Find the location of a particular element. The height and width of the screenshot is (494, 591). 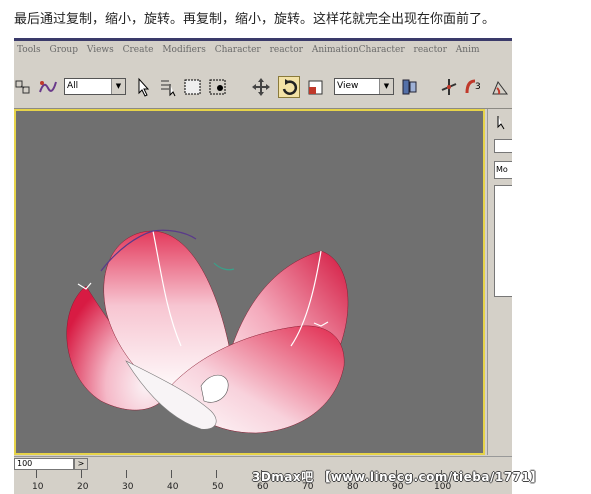

object-name-field is located at coordinates (503, 146).